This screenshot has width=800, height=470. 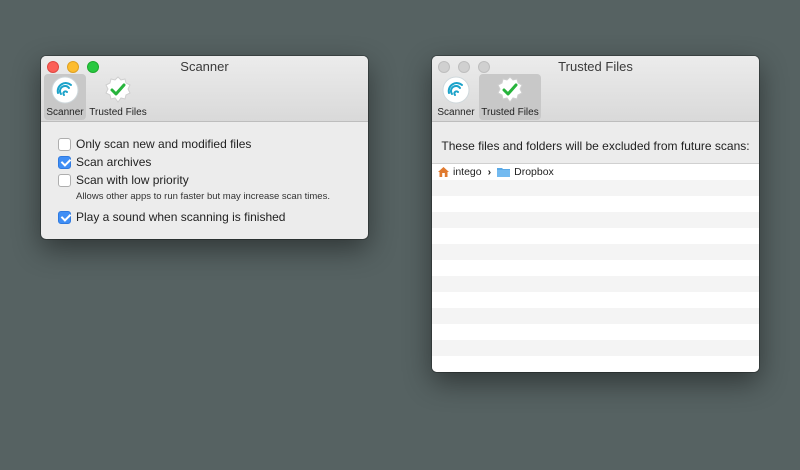 I want to click on option-label: Scan with low priority, so click(x=132, y=180).